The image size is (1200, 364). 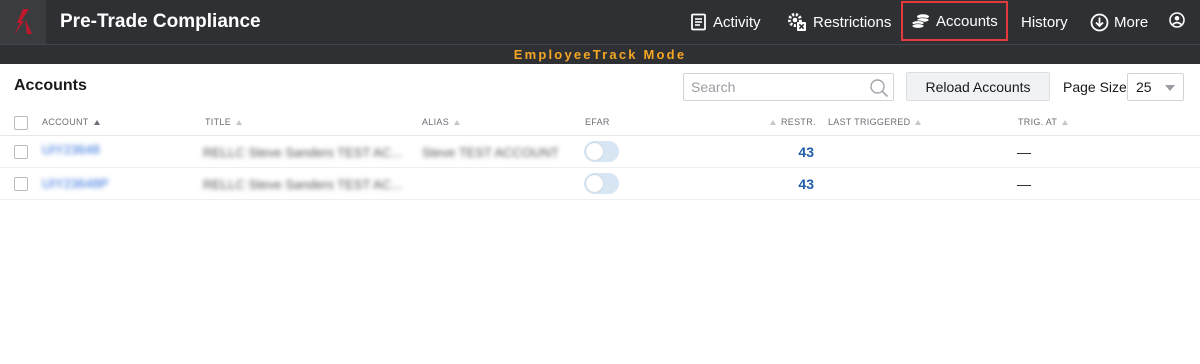 I want to click on column-title-label: TITLE, so click(x=218, y=122).